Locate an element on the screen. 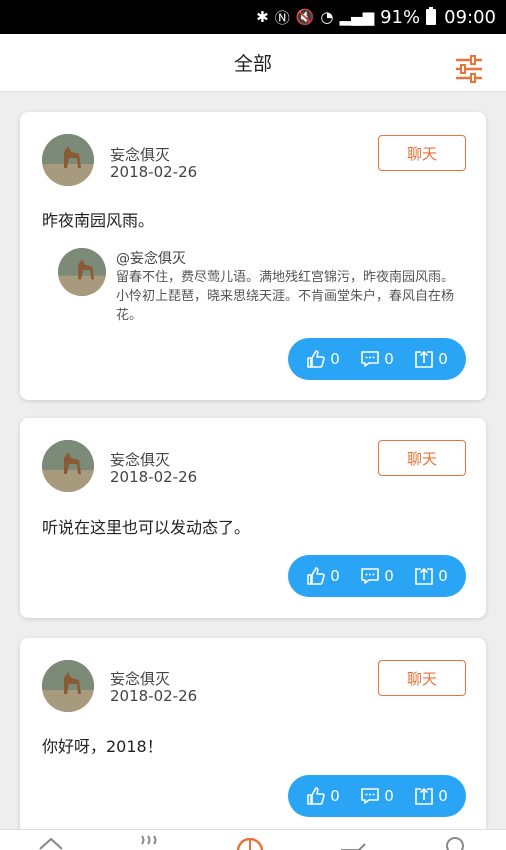  post-text: 昨夜南园风雨。 is located at coordinates (98, 220).